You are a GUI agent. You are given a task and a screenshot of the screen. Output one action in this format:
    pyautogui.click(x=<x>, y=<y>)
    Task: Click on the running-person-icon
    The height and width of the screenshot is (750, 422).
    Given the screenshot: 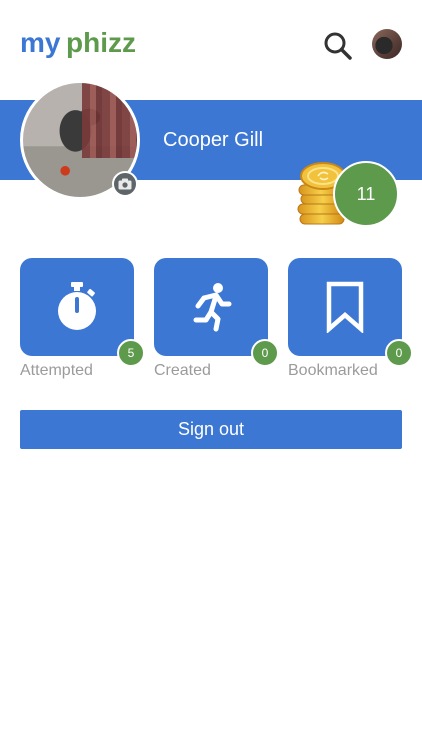 What is the action you would take?
    pyautogui.click(x=212, y=307)
    